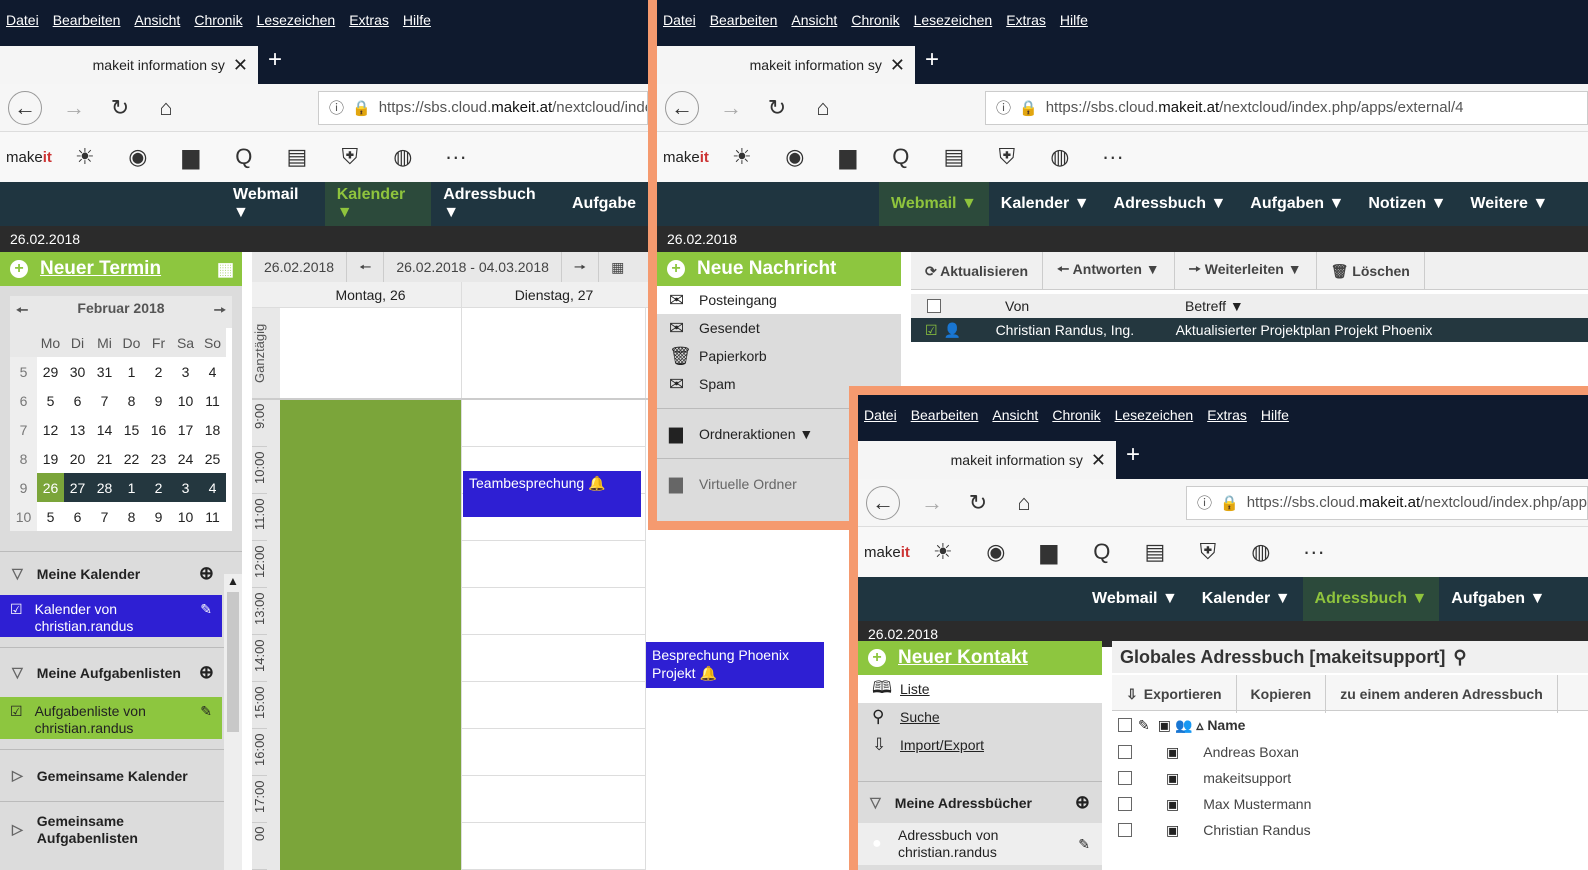 This screenshot has width=1588, height=870. What do you see at coordinates (934, 306) in the screenshot?
I see `select-all-checkbox` at bounding box center [934, 306].